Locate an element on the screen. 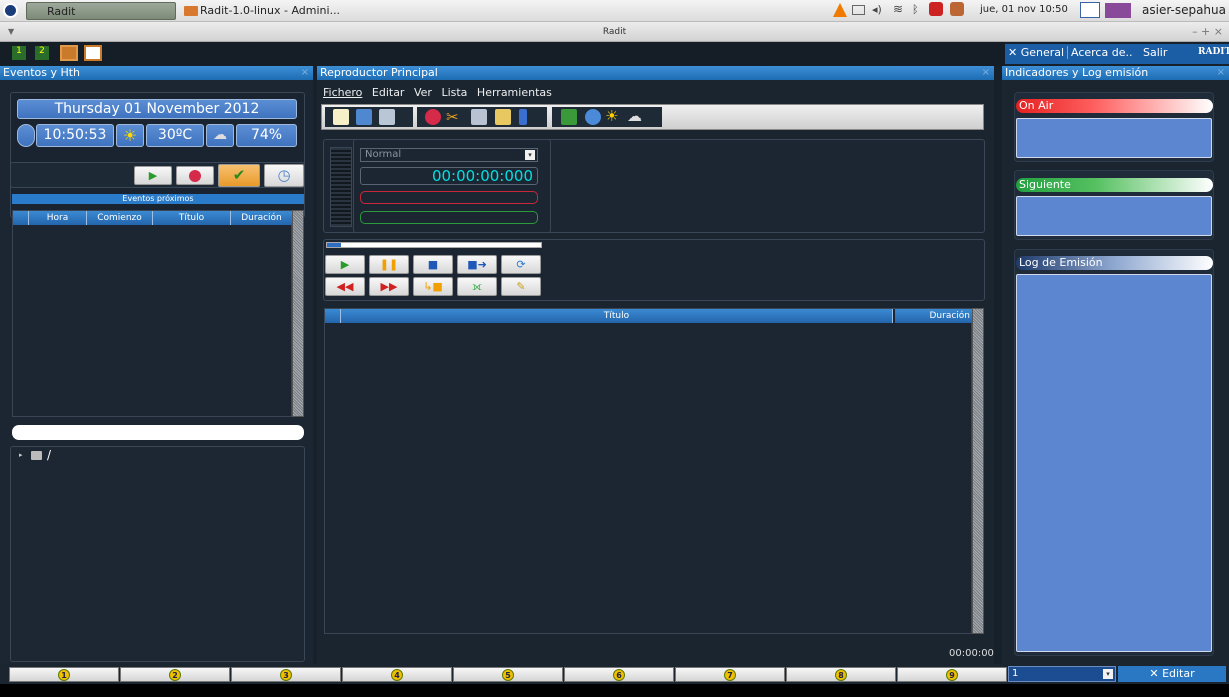  weather-icon: ☁ is located at coordinates (220, 135).